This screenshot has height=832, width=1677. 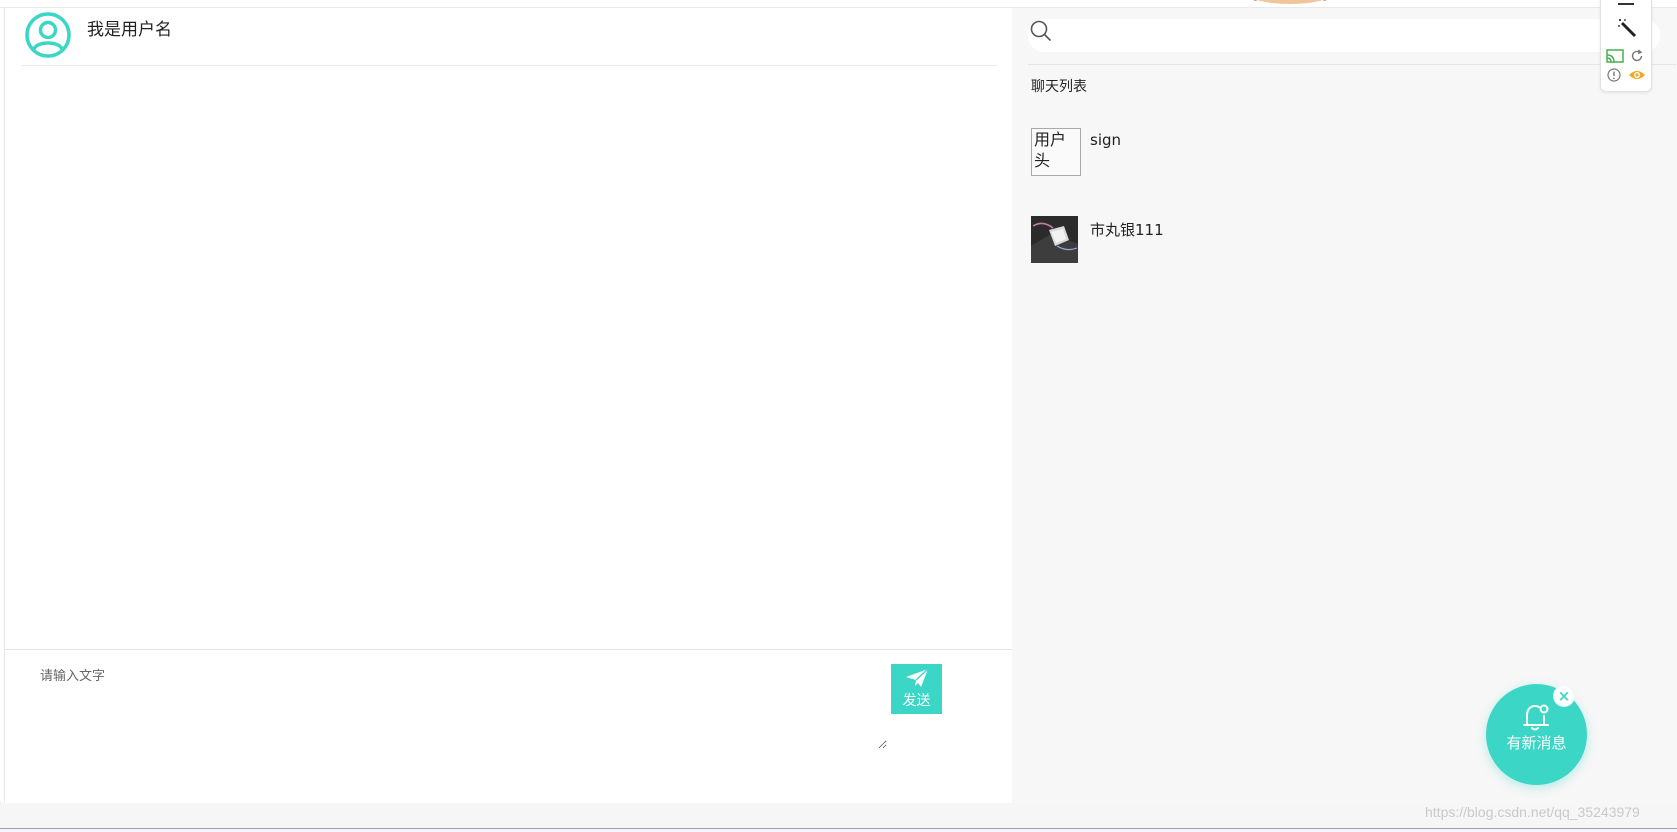 I want to click on chat-user-name: 我是用户名, so click(x=129, y=30).